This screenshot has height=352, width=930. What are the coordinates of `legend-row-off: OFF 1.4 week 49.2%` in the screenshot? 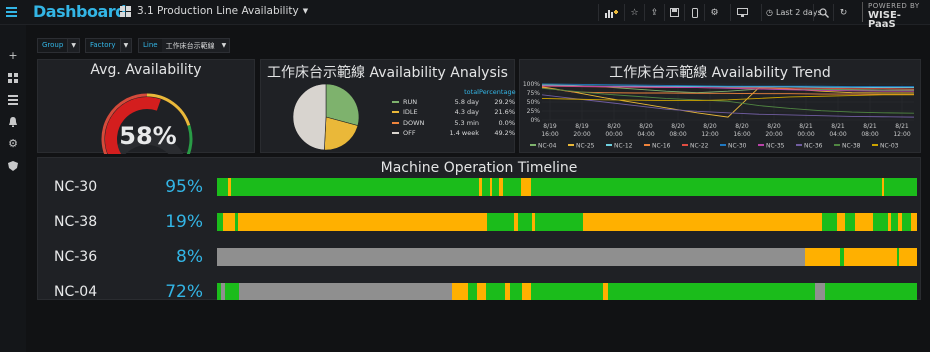 It's located at (453, 133).